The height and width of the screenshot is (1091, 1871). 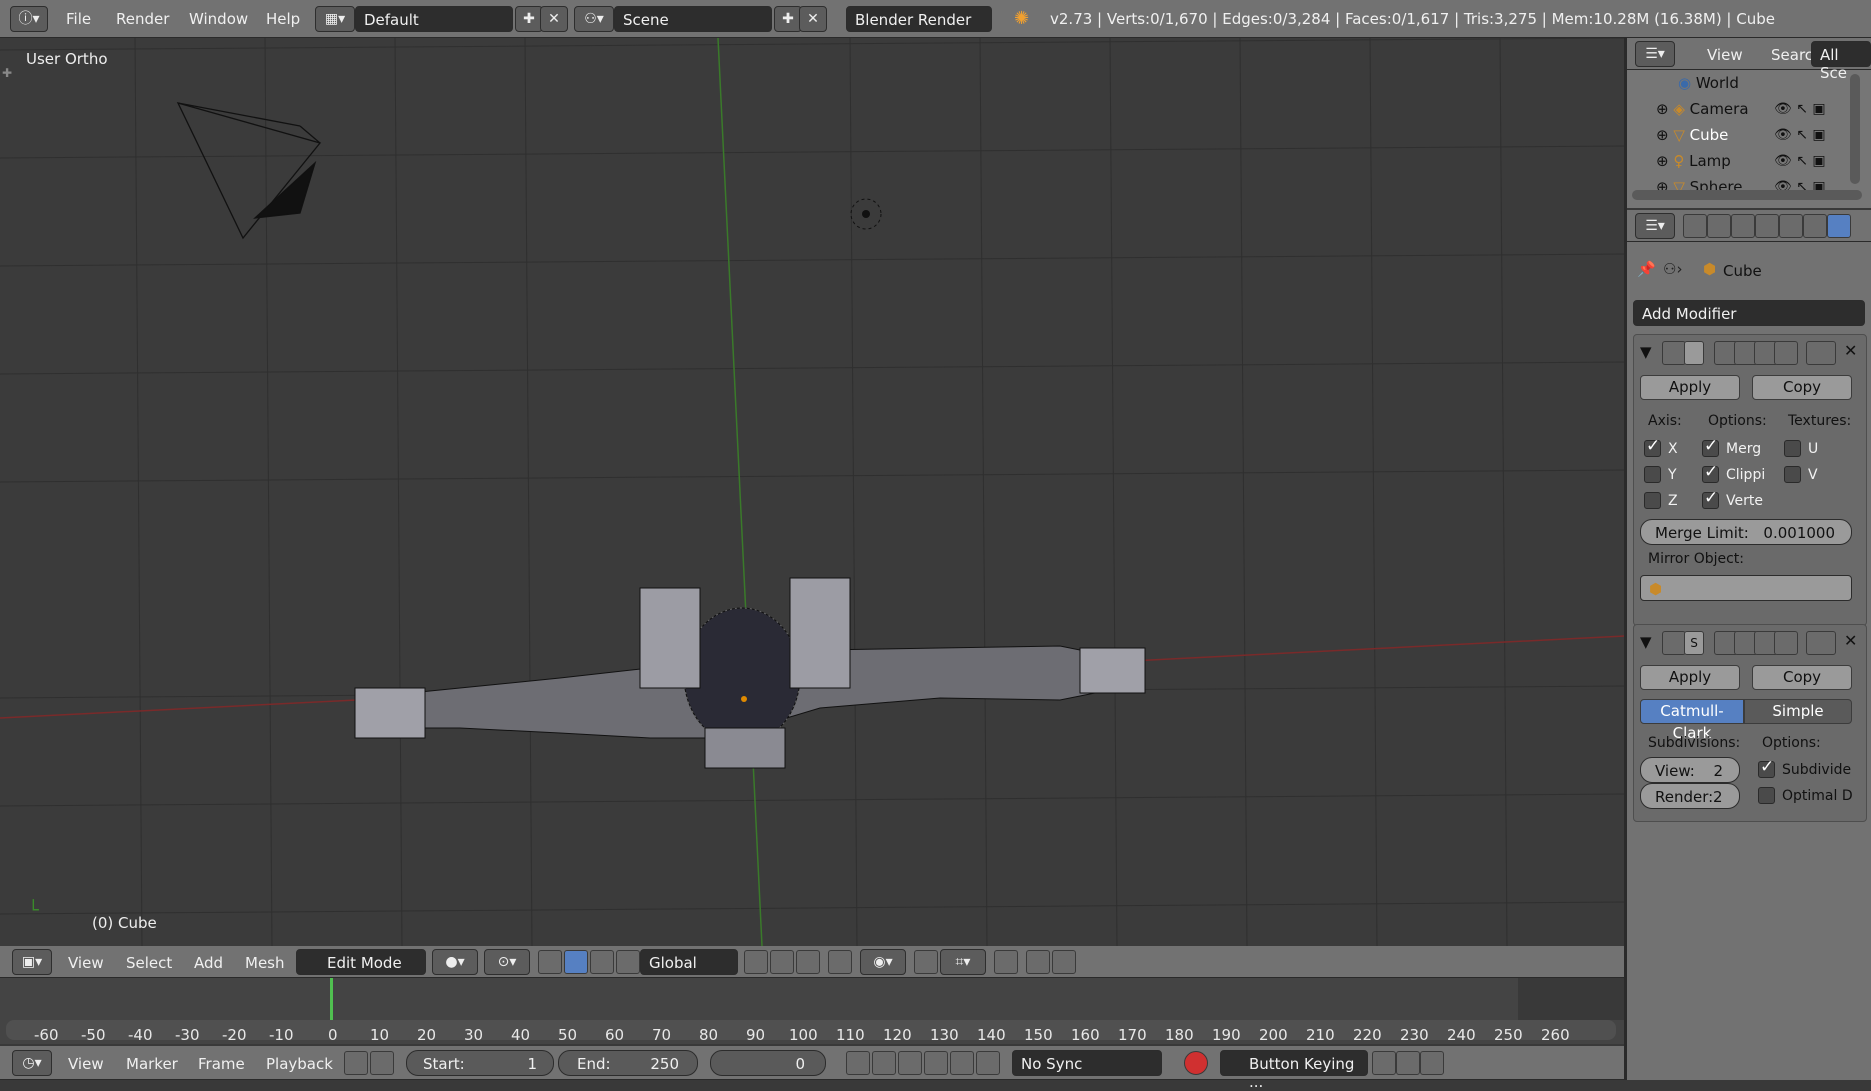 What do you see at coordinates (1725, 55) in the screenshot?
I see `outliner-menu-view: View` at bounding box center [1725, 55].